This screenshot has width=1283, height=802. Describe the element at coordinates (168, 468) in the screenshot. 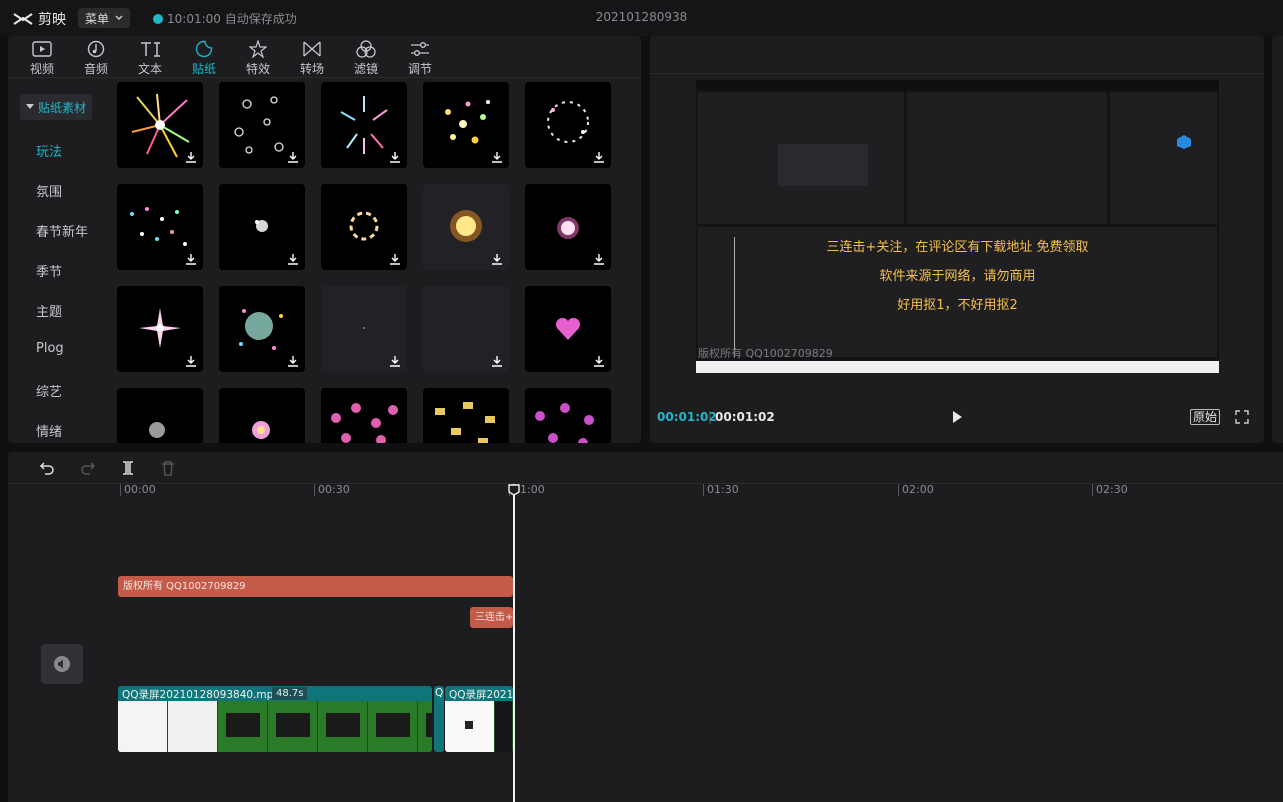

I see `delete-icon` at that location.